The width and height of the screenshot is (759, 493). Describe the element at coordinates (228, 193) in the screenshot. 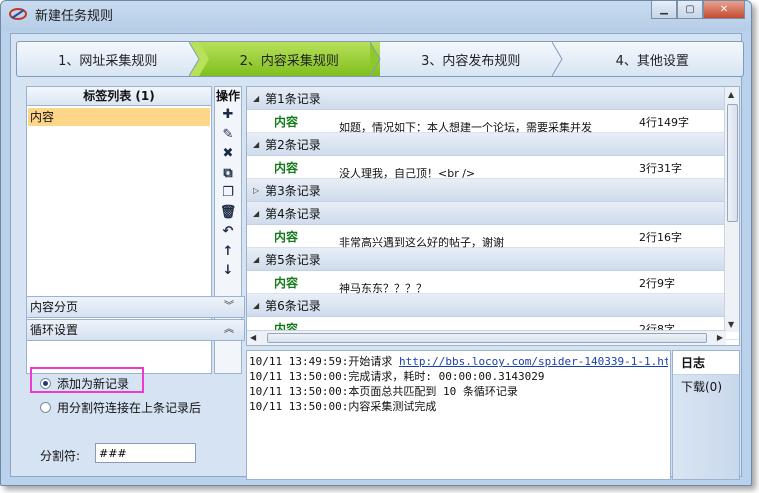

I see `paste-icon: ❐` at that location.